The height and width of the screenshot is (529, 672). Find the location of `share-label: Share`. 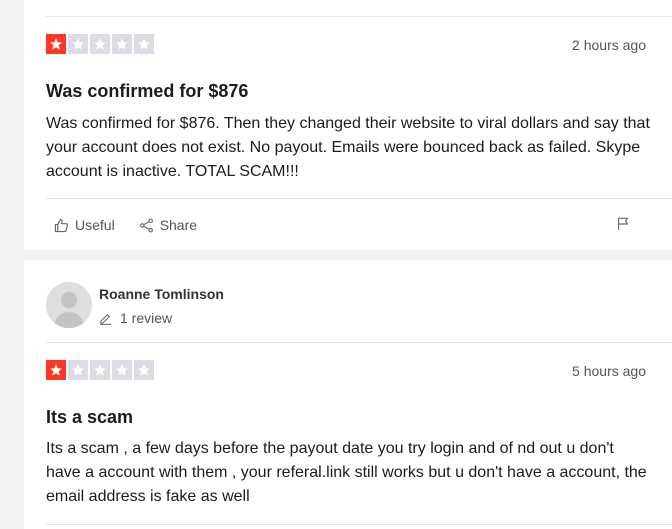

share-label: Share is located at coordinates (178, 225).